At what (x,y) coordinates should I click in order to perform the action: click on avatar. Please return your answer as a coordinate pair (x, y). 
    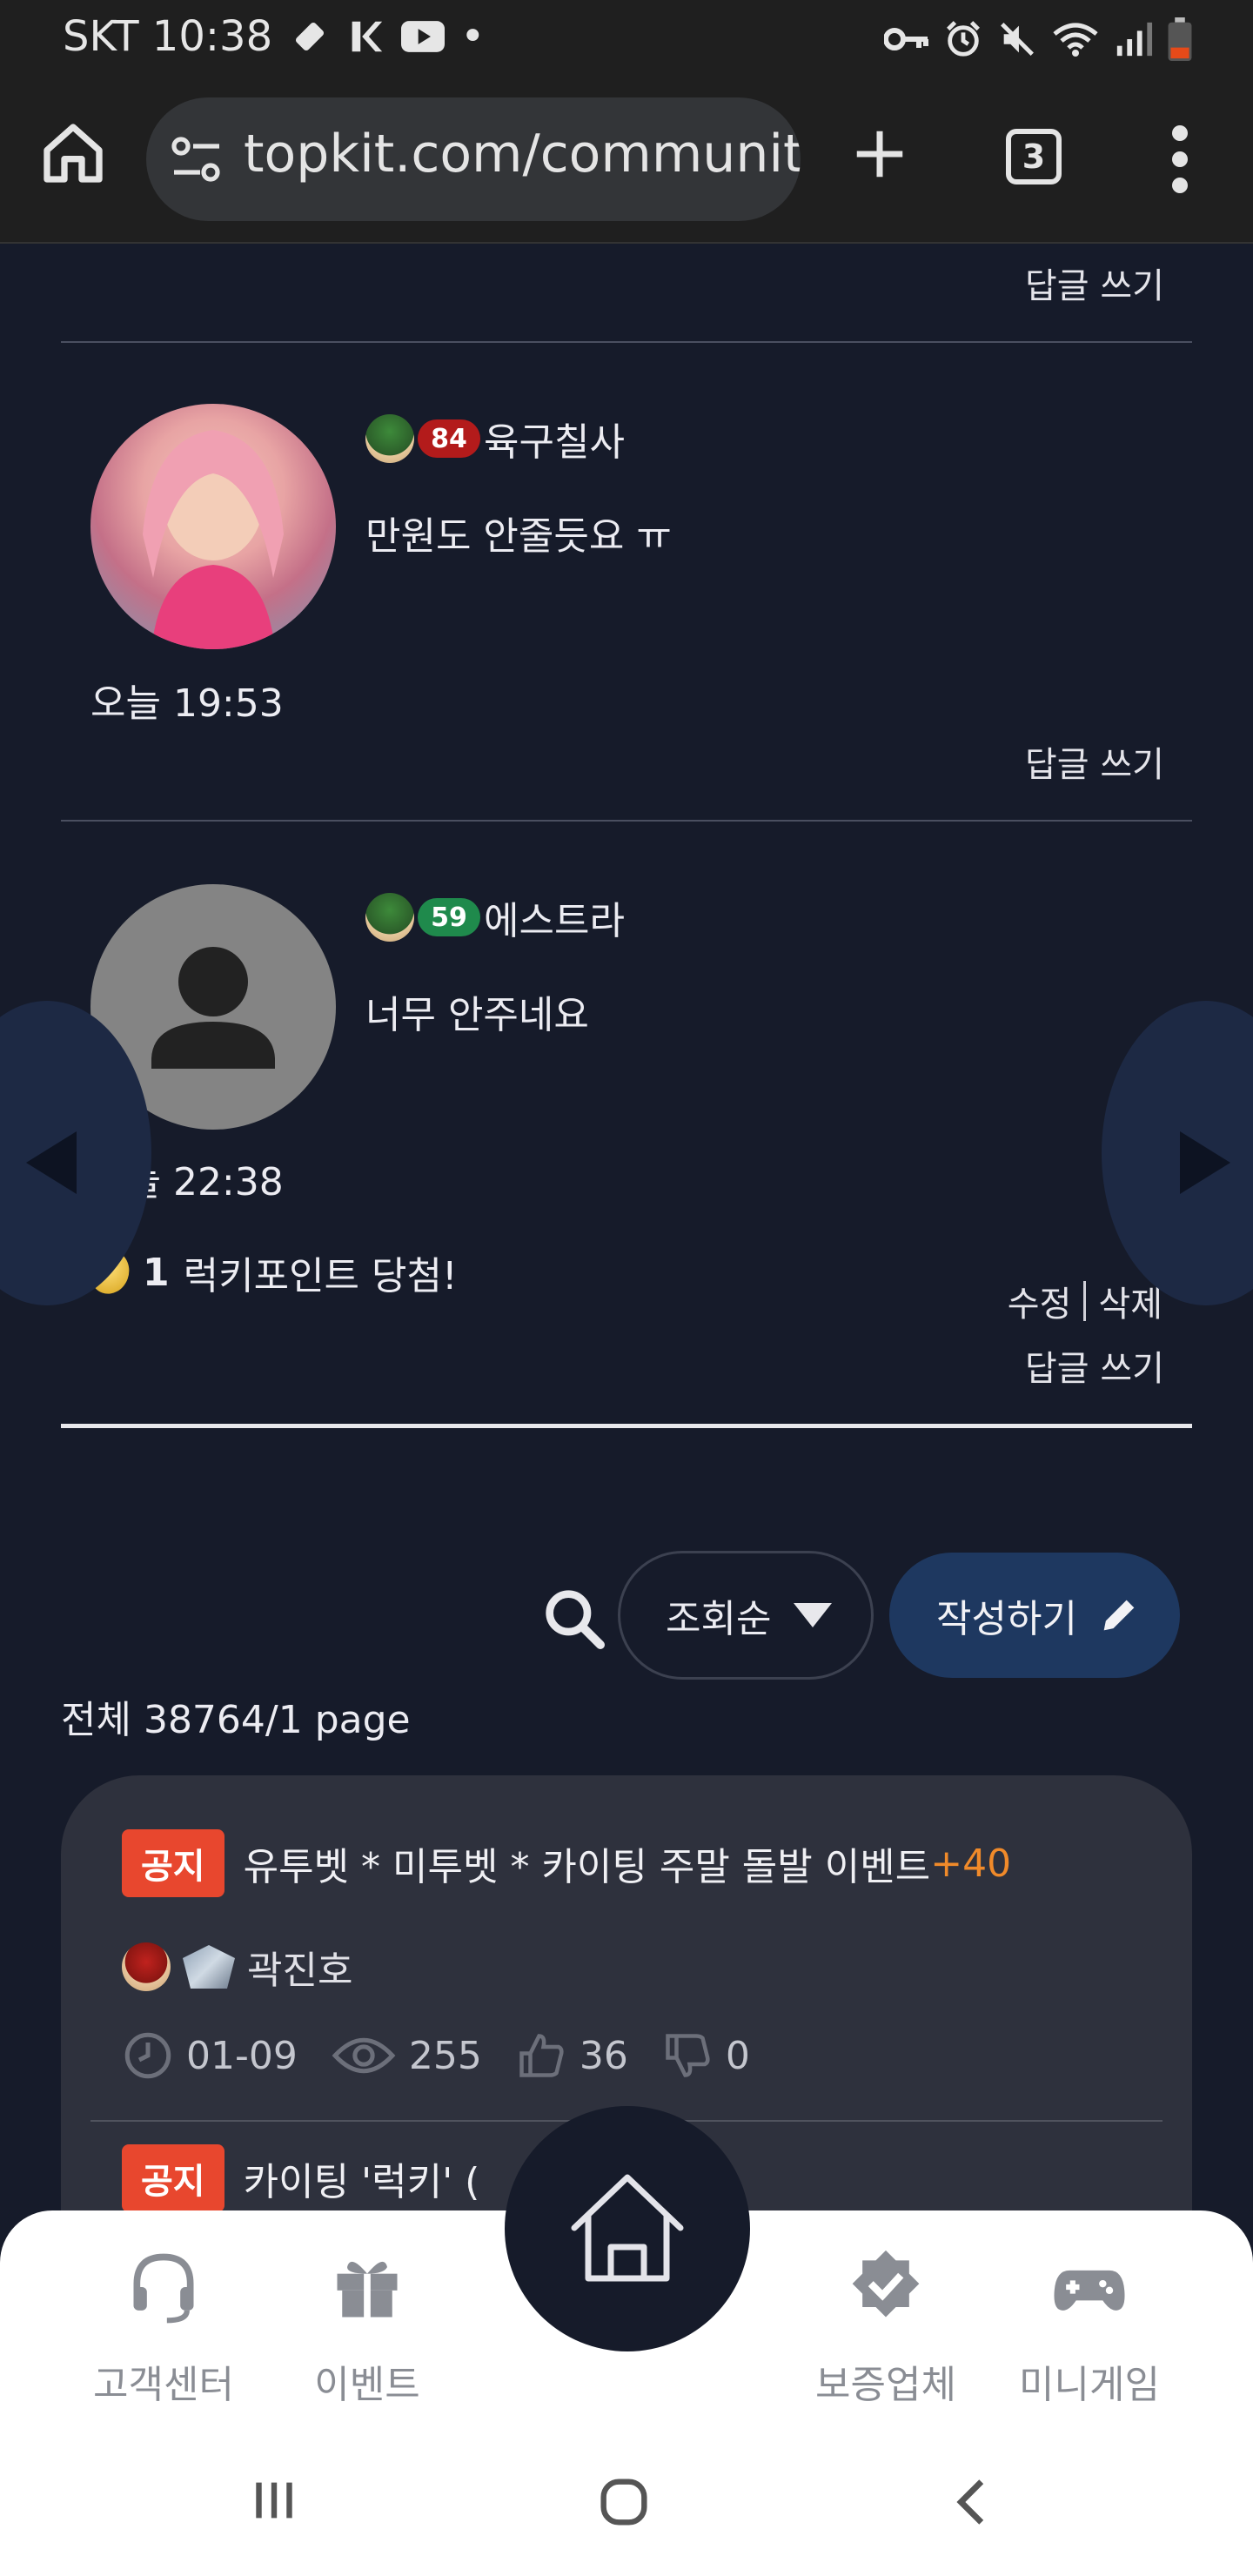
    Looking at the image, I should click on (213, 526).